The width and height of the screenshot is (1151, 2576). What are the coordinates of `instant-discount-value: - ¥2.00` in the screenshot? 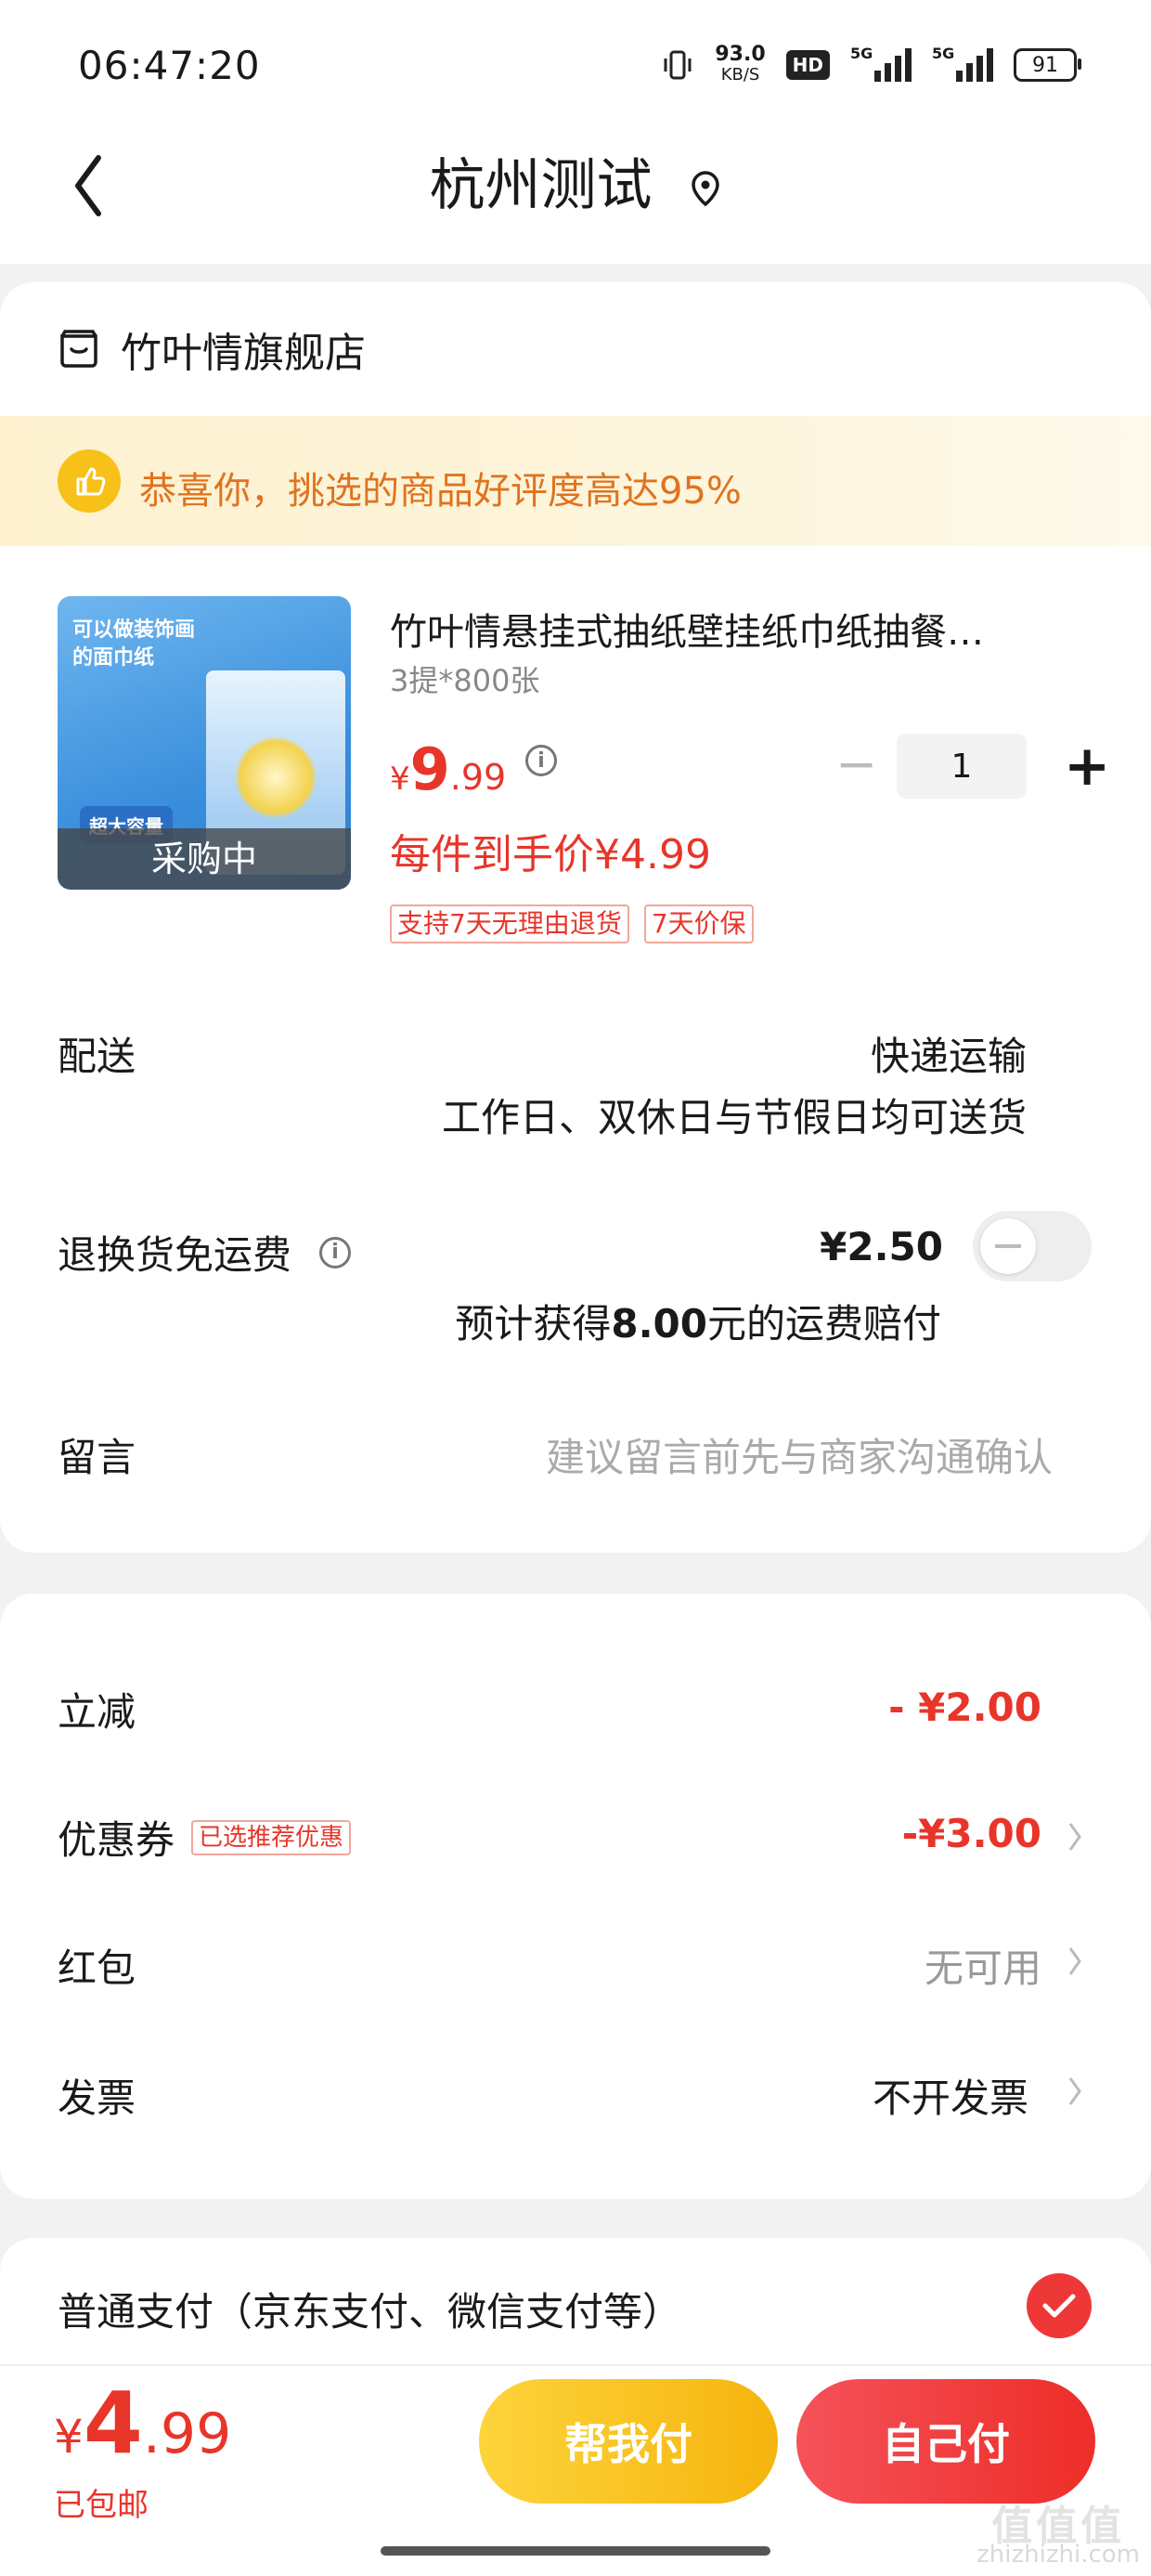 It's located at (964, 1707).